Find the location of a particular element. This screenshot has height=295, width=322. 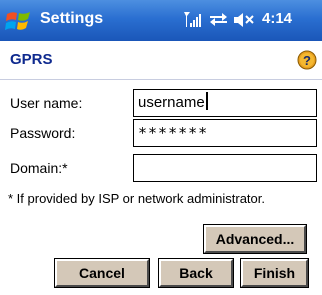

signal-strength-icon is located at coordinates (192, 19).